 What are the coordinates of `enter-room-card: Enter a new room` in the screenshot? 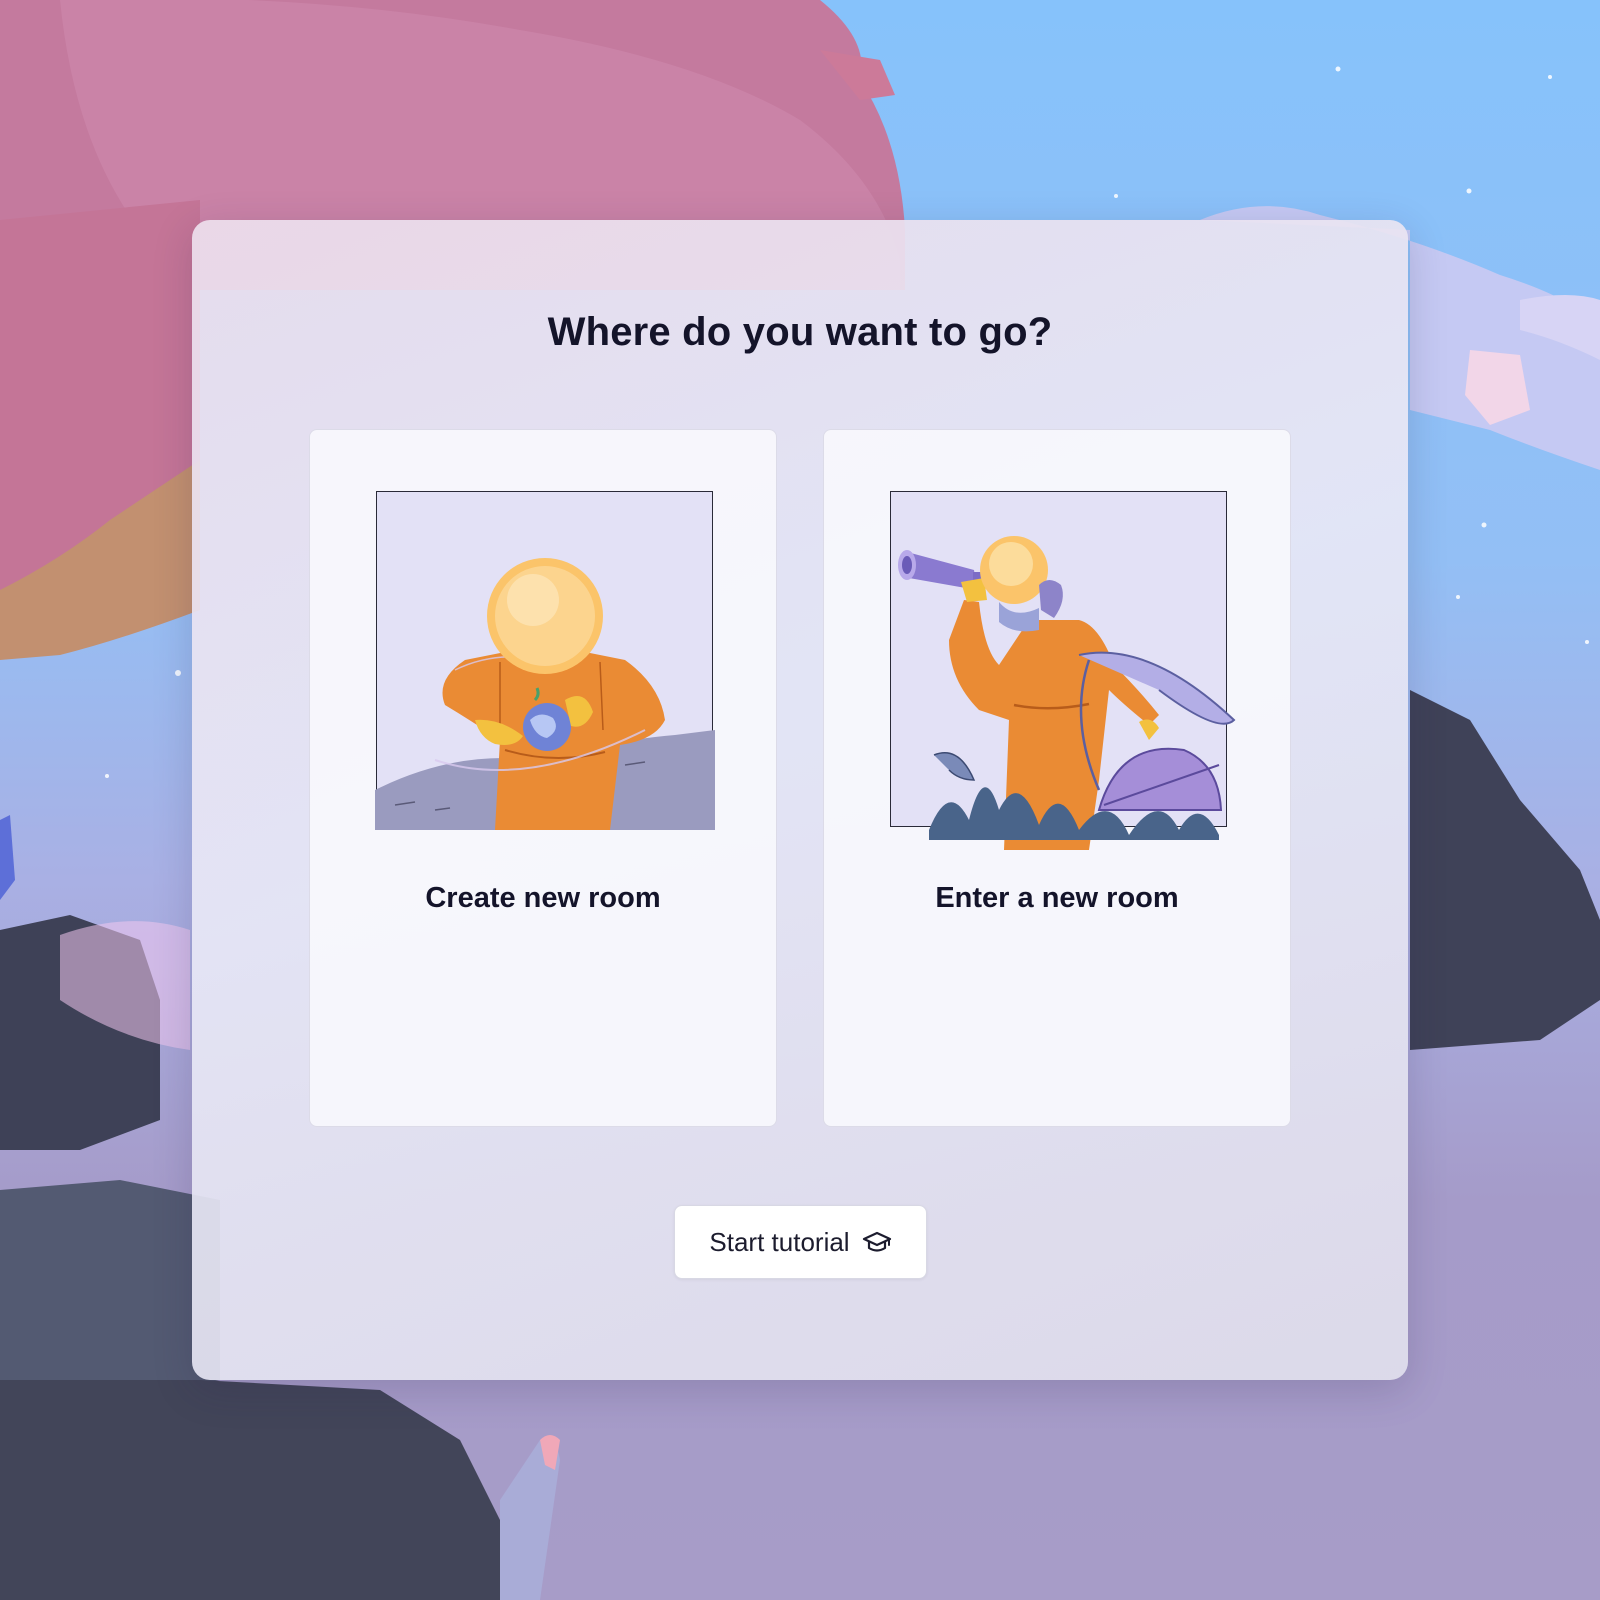 It's located at (1057, 778).